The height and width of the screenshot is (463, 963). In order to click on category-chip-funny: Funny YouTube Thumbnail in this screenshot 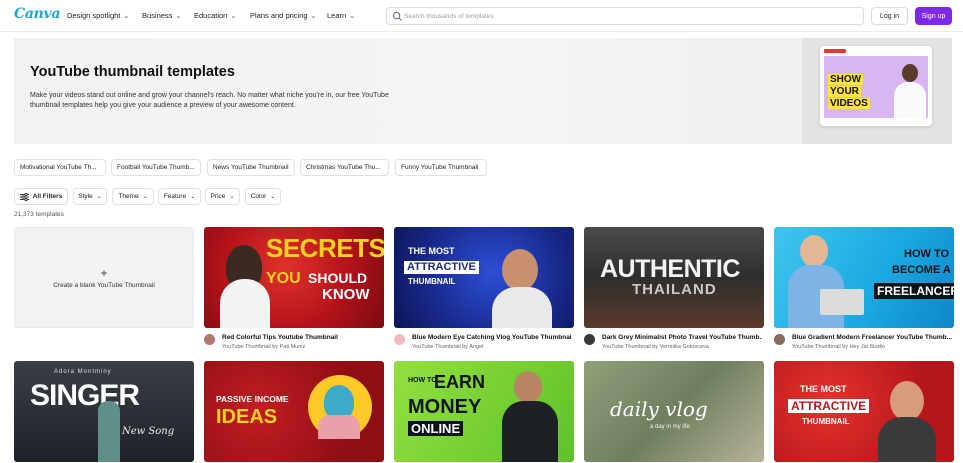, I will do `click(441, 167)`.